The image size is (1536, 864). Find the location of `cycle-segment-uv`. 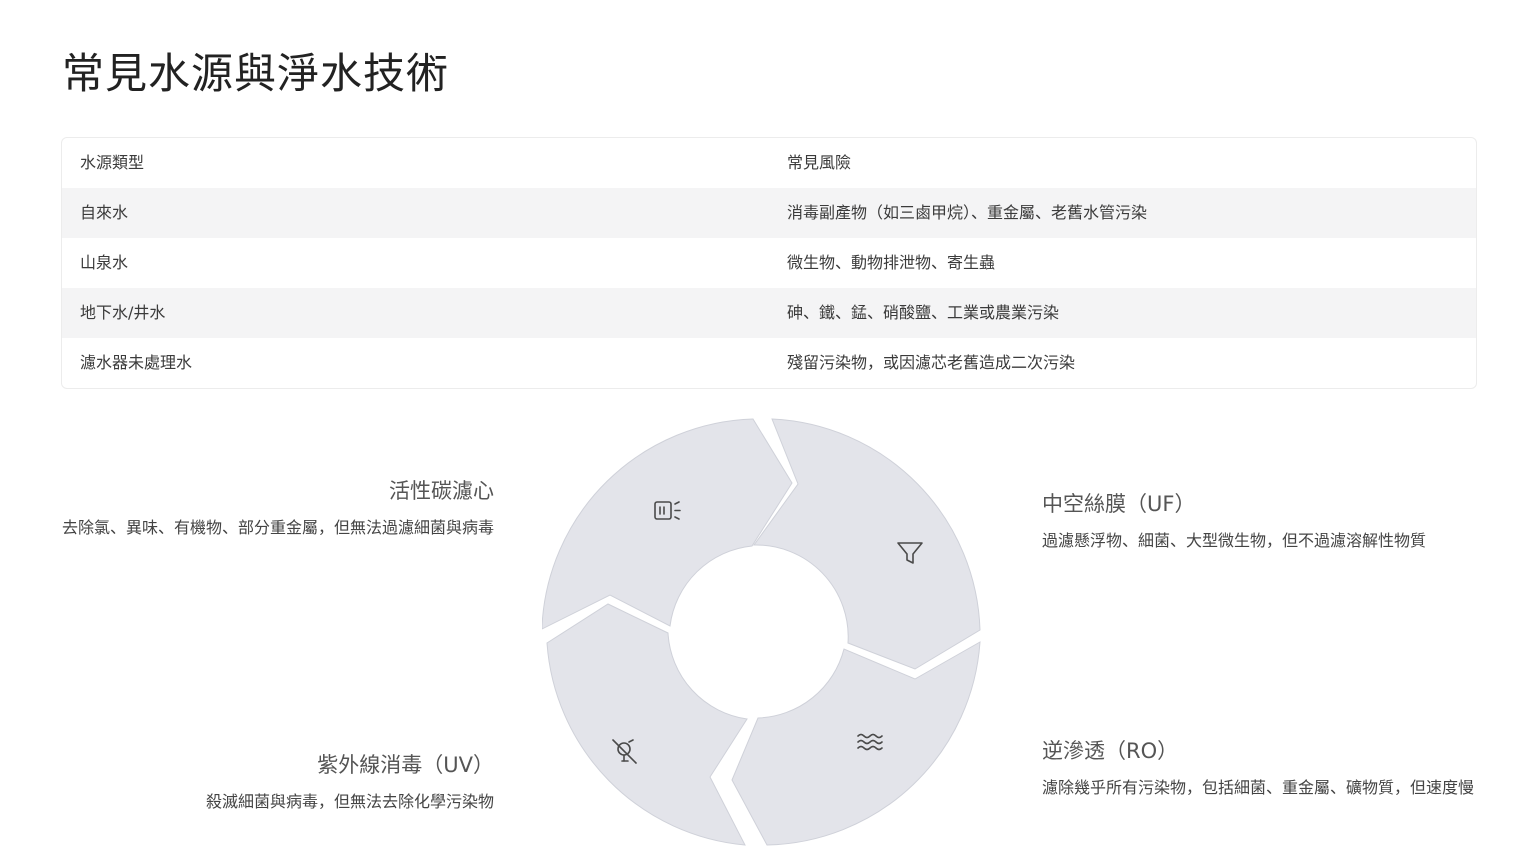

cycle-segment-uv is located at coordinates (647, 724).